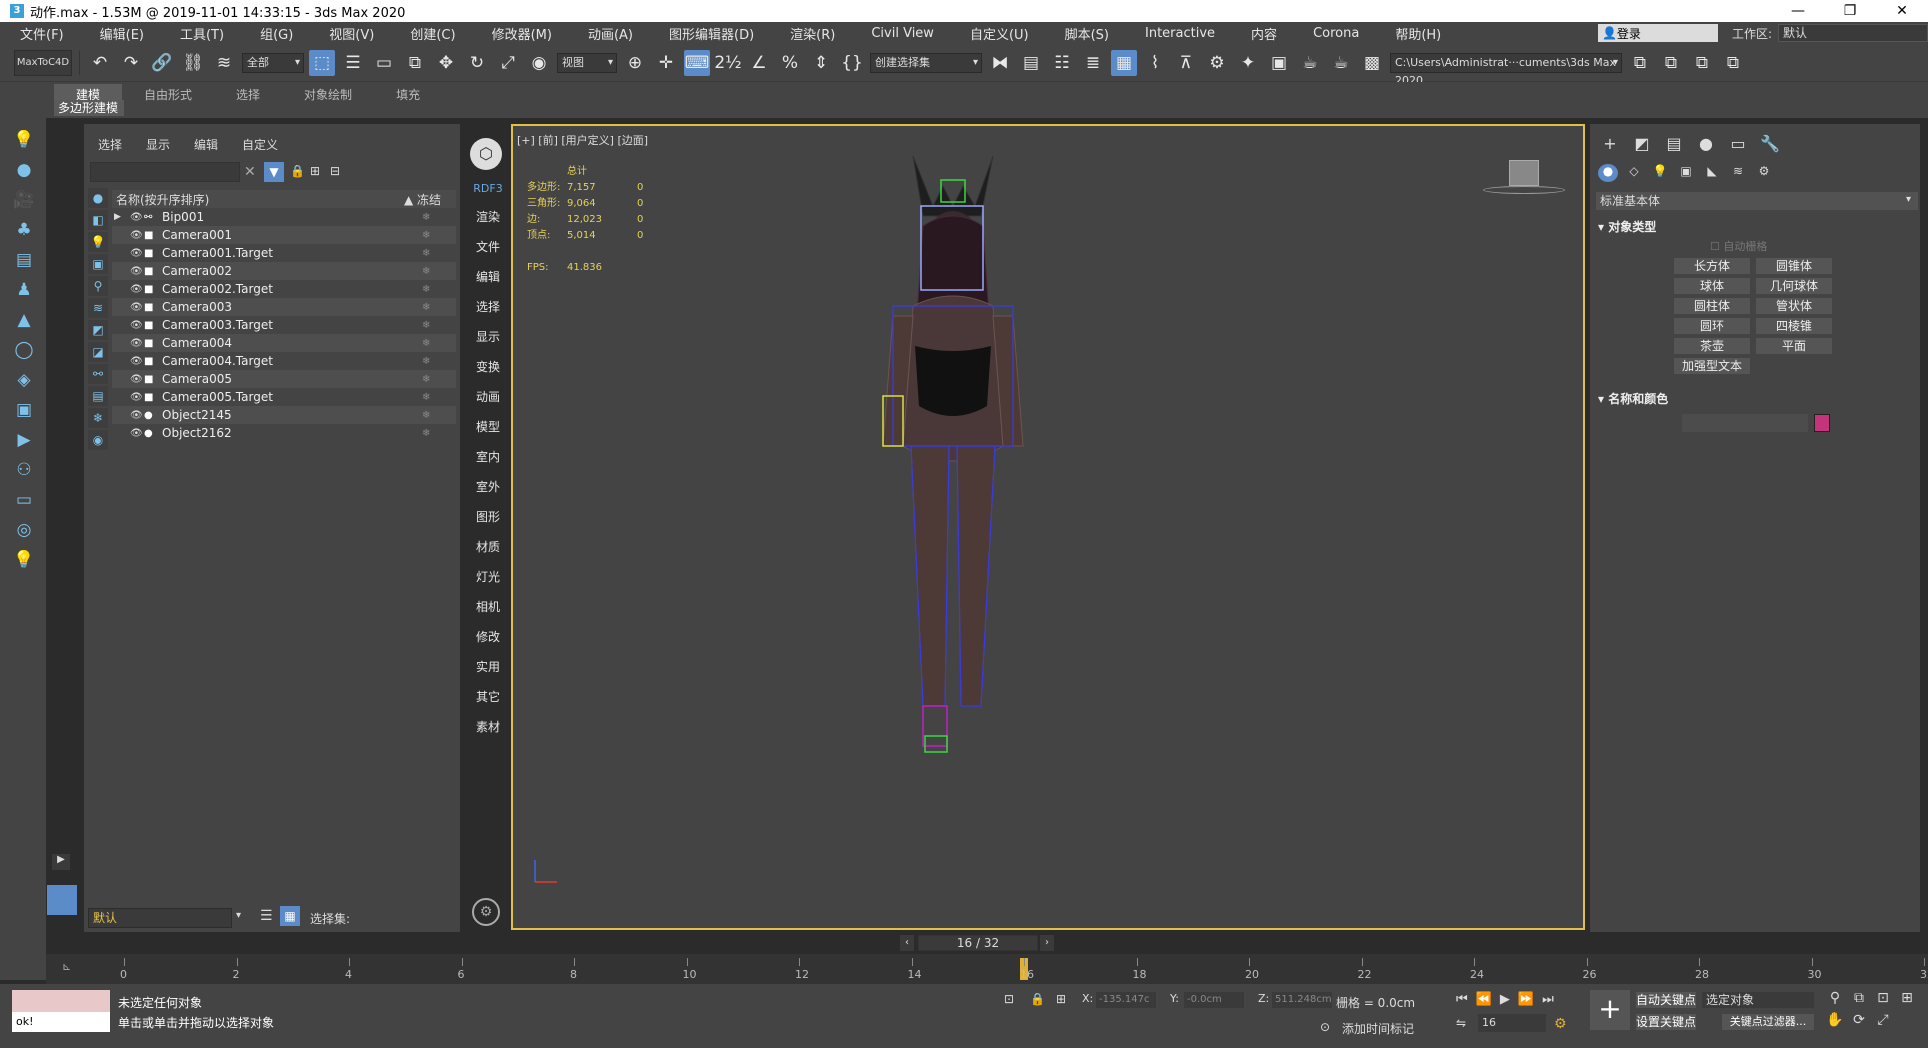 The height and width of the screenshot is (1048, 1928). I want to click on category-top: RDF3, so click(488, 188).